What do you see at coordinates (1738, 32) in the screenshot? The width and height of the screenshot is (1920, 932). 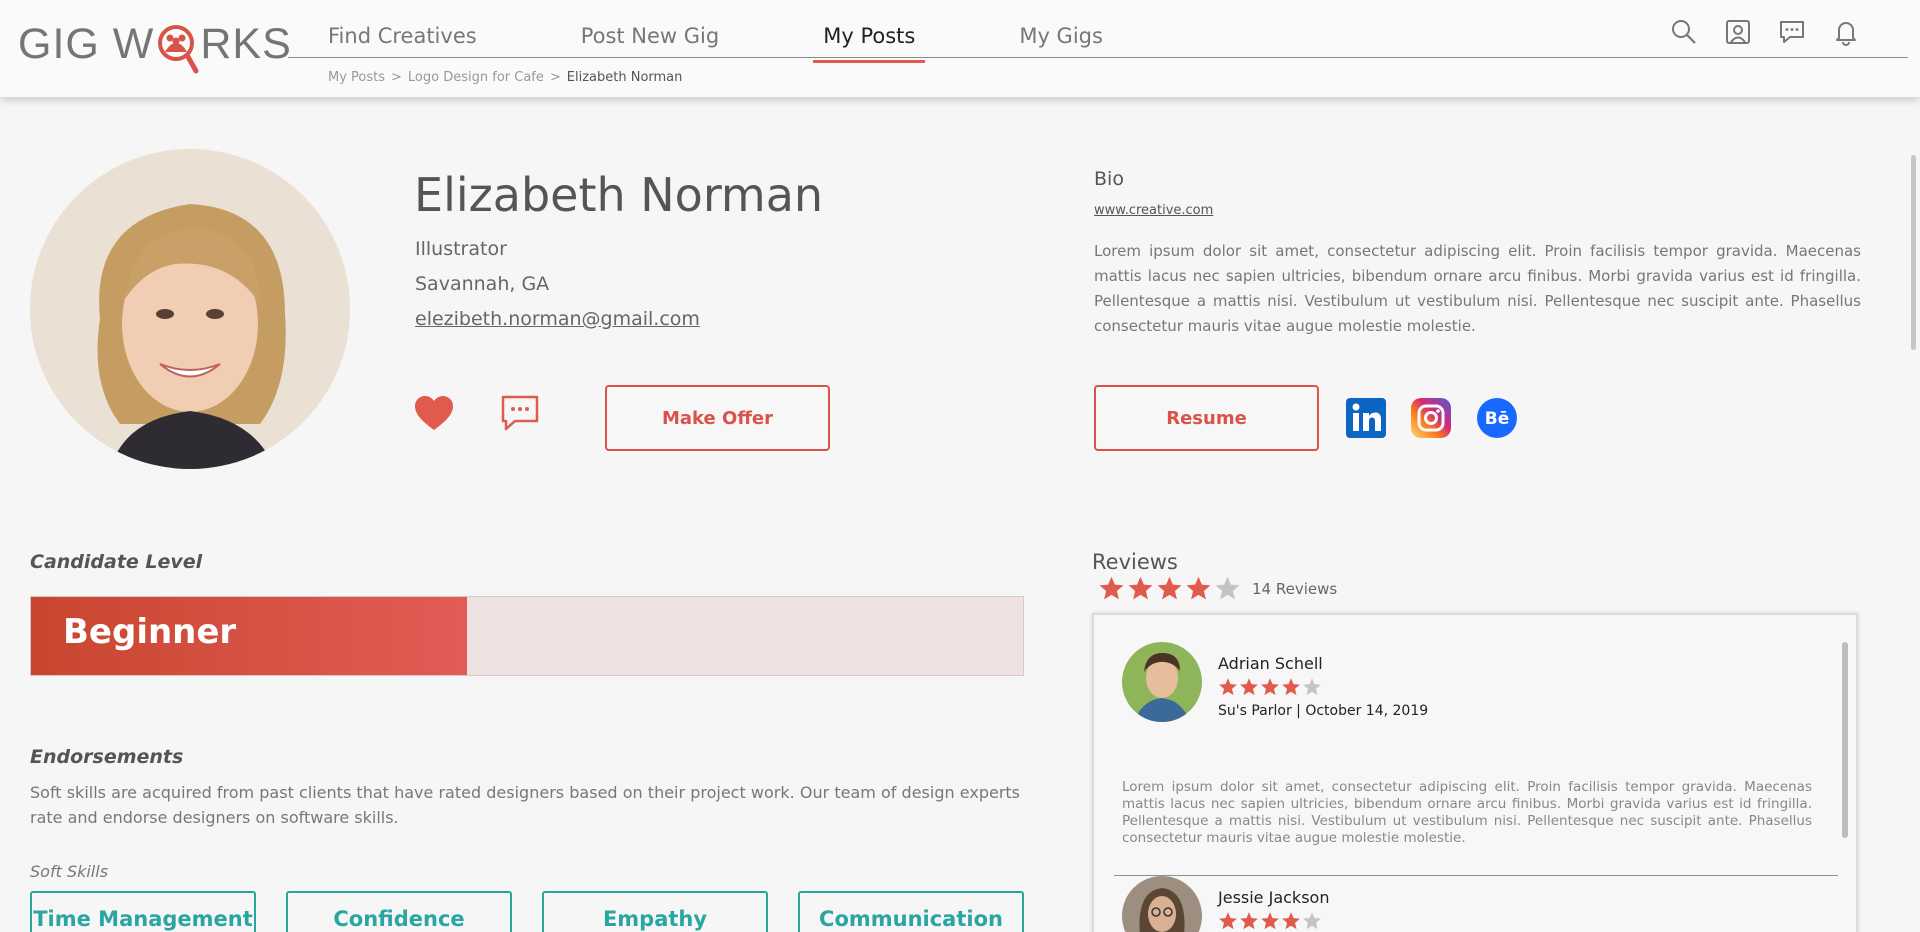 I see `profile-icon` at bounding box center [1738, 32].